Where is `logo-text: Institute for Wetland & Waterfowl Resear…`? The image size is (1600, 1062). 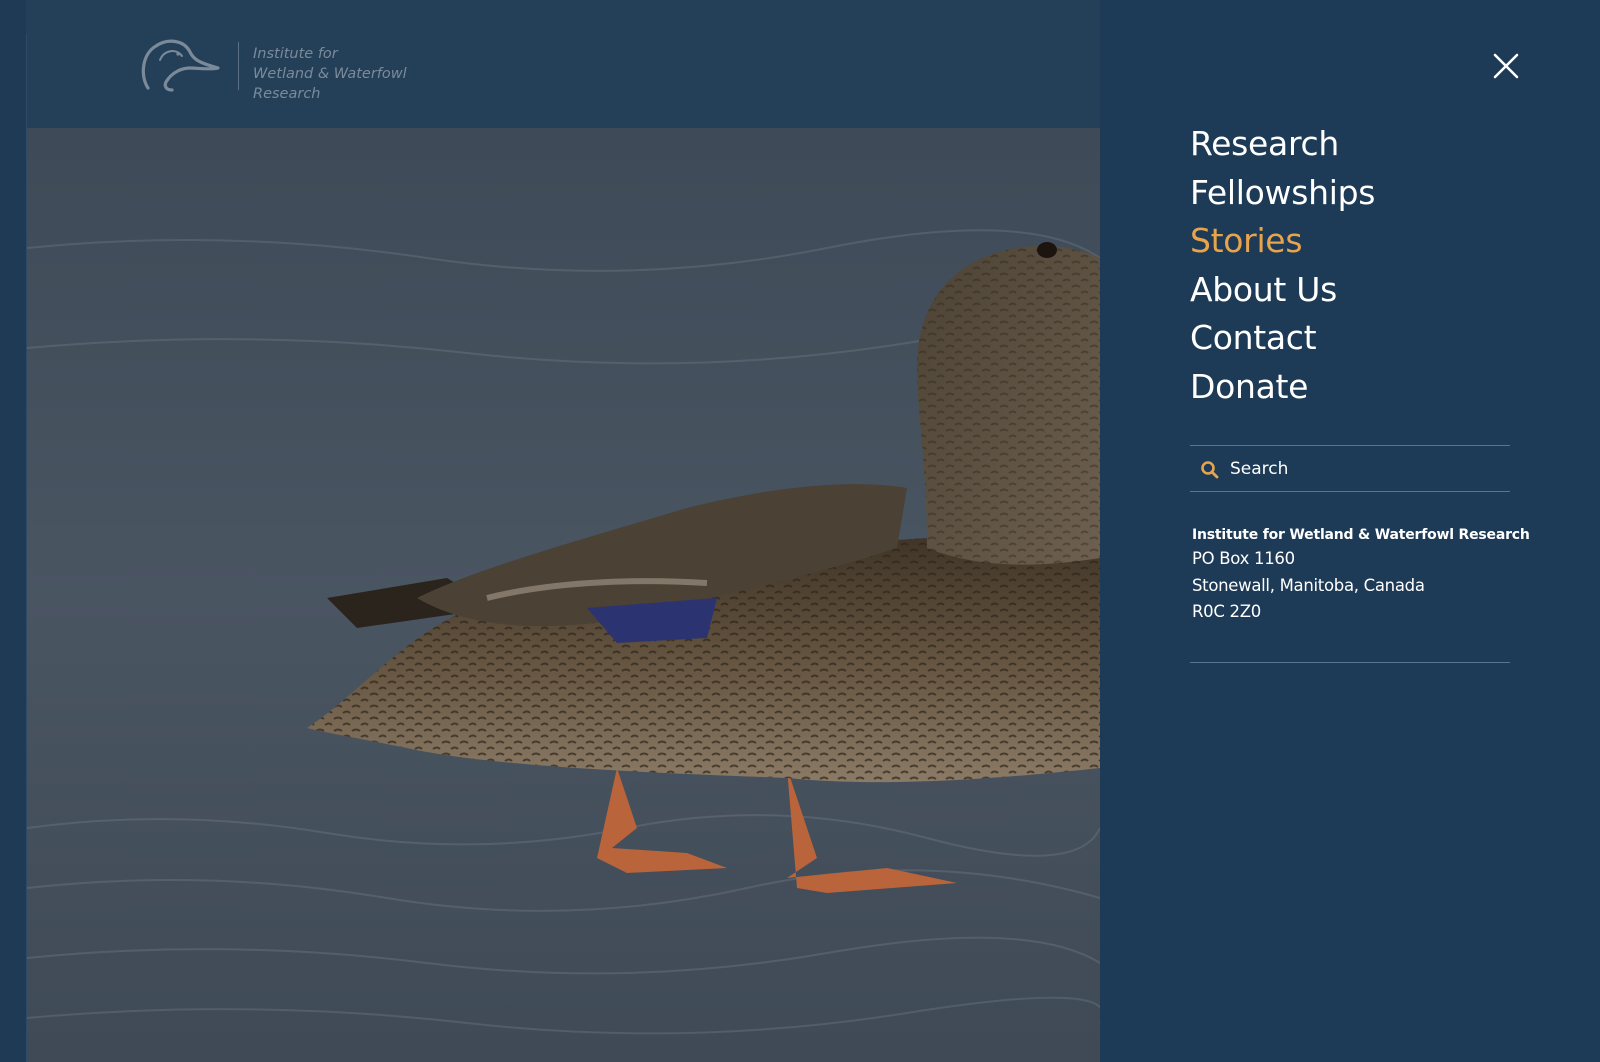 logo-text: Institute for Wetland & Waterfowl Resear… is located at coordinates (365, 74).